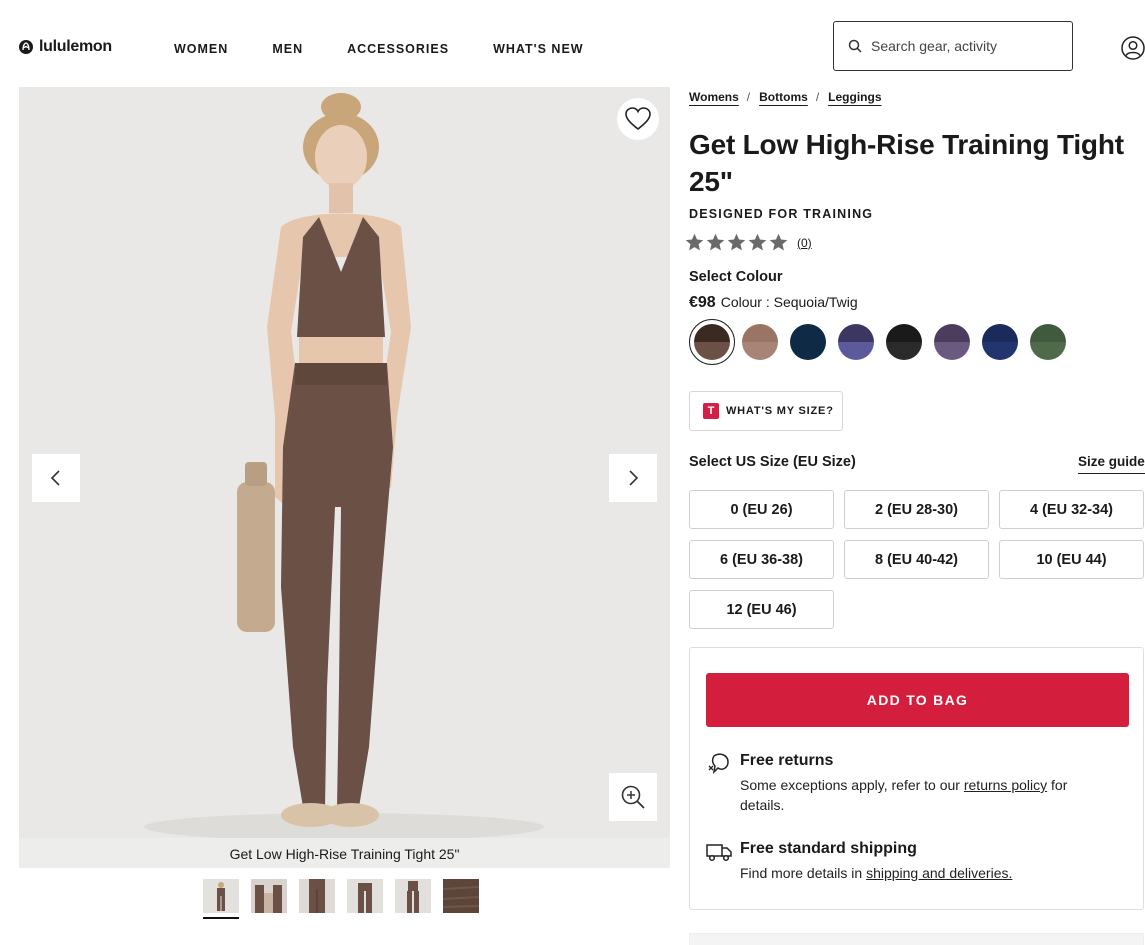 This screenshot has width=1145, height=945. I want to click on select-size-label: Select US Size (EU Size), so click(772, 462).